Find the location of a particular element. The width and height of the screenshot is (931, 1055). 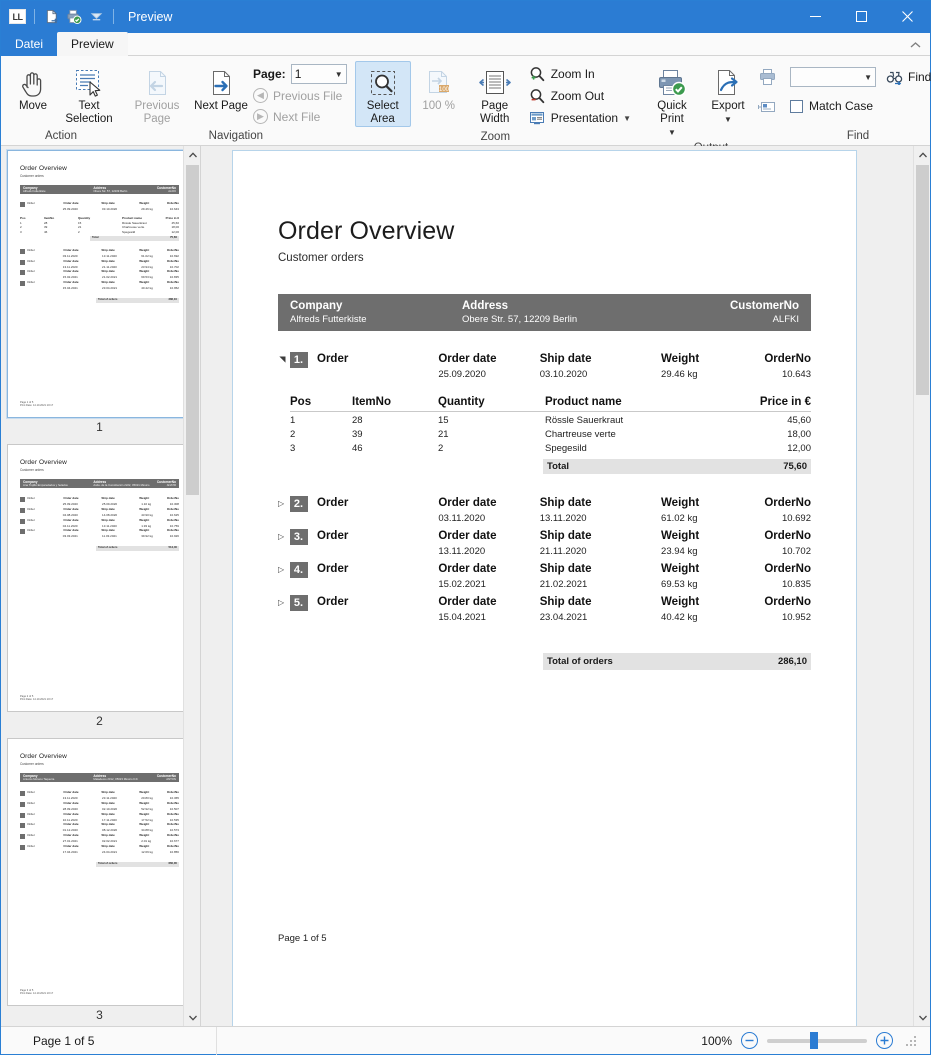

quantity-value: 2 is located at coordinates (441, 448).